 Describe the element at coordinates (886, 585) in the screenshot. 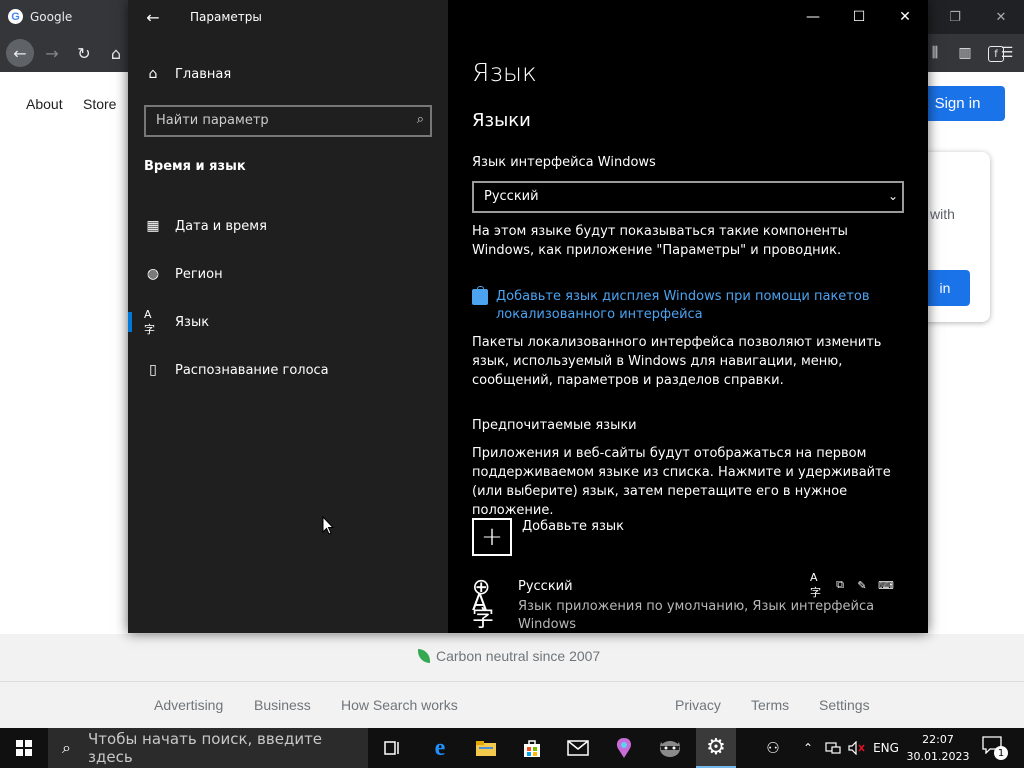

I see `keyboard-feature-icon: ⌨` at that location.